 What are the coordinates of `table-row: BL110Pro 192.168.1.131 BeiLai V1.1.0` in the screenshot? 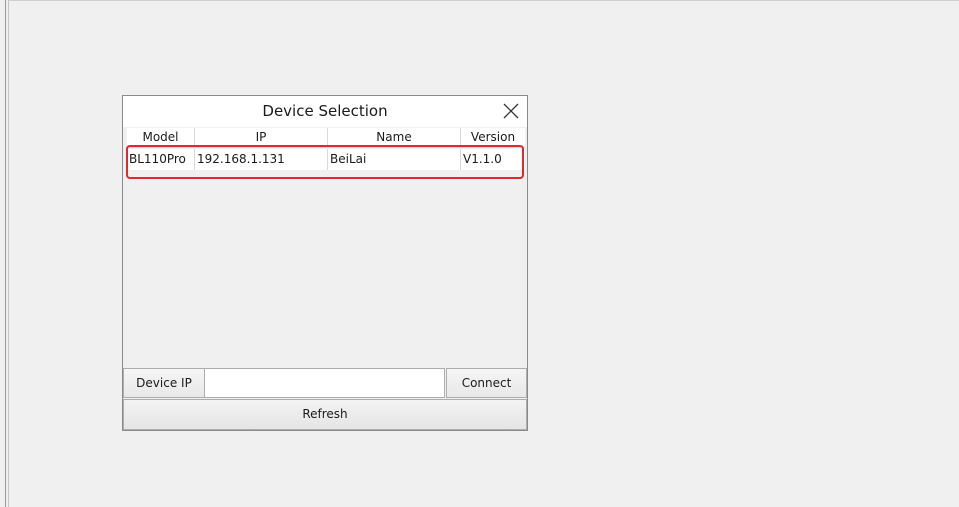 It's located at (325, 162).